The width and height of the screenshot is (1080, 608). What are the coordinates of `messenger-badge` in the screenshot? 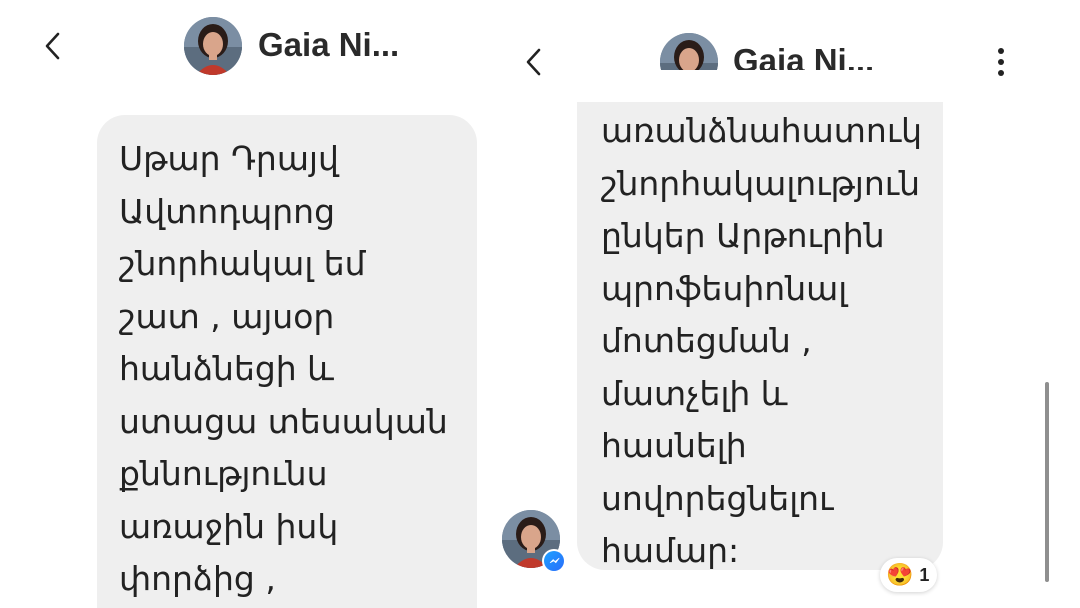 It's located at (554, 561).